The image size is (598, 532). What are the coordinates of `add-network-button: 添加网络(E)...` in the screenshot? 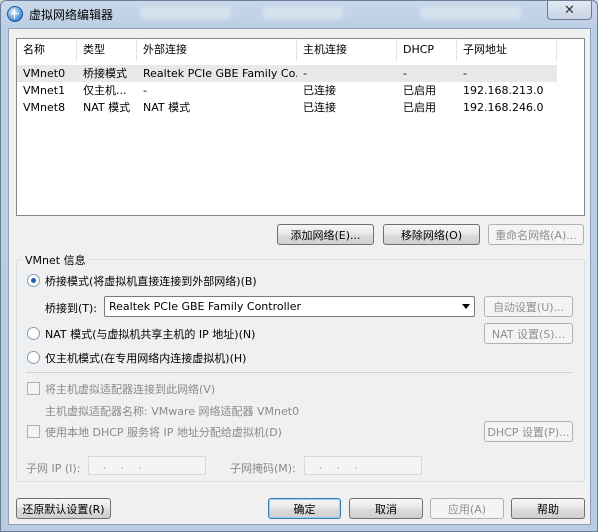 It's located at (325, 234).